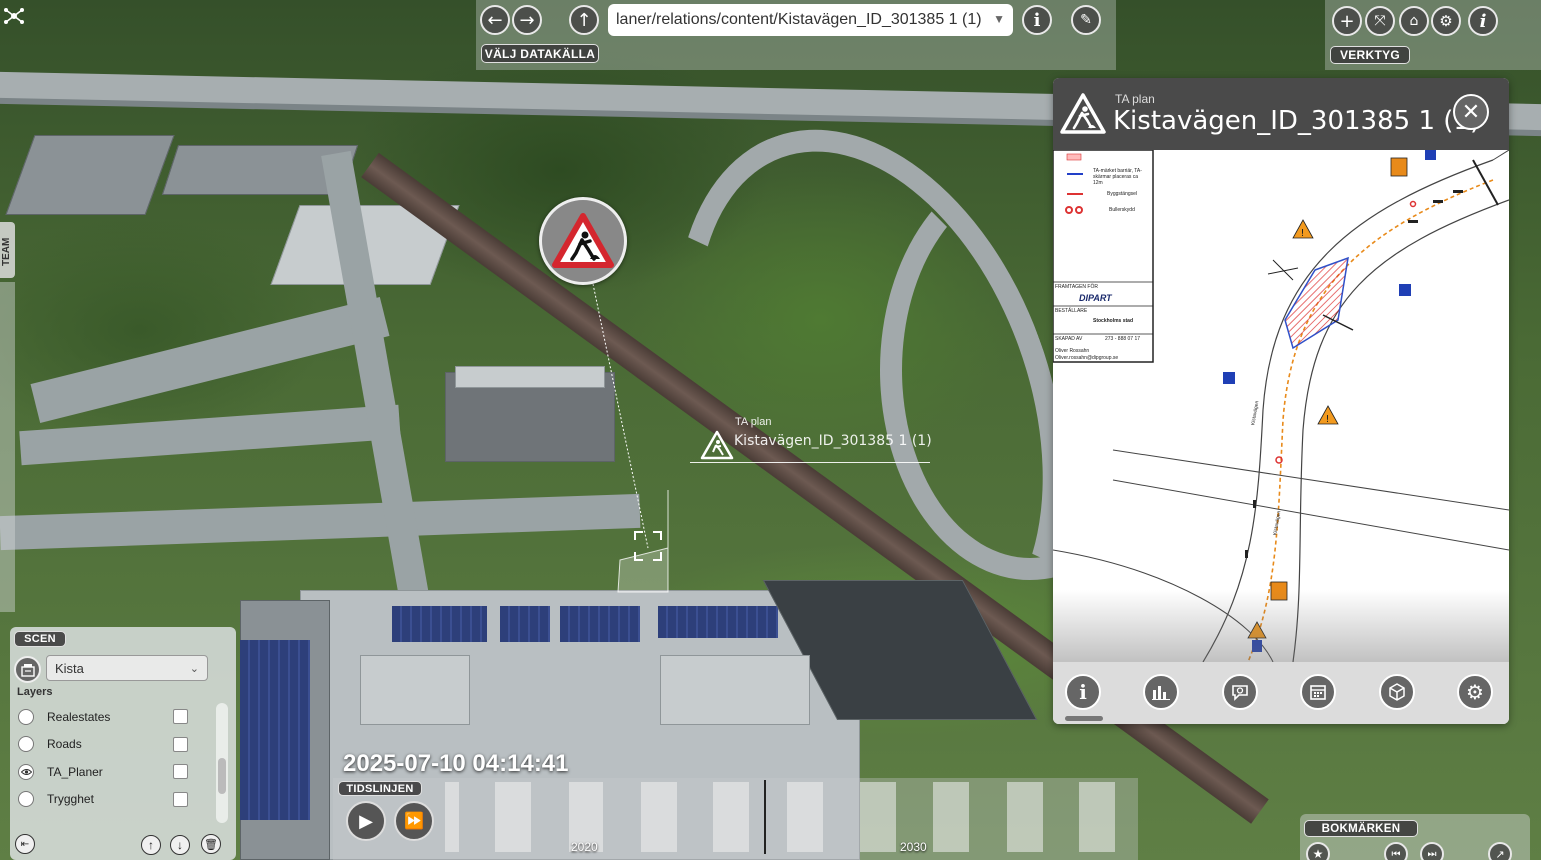 This screenshot has height=860, width=1541. Describe the element at coordinates (527, 20) in the screenshot. I see `forward-arrow-icon: →` at that location.